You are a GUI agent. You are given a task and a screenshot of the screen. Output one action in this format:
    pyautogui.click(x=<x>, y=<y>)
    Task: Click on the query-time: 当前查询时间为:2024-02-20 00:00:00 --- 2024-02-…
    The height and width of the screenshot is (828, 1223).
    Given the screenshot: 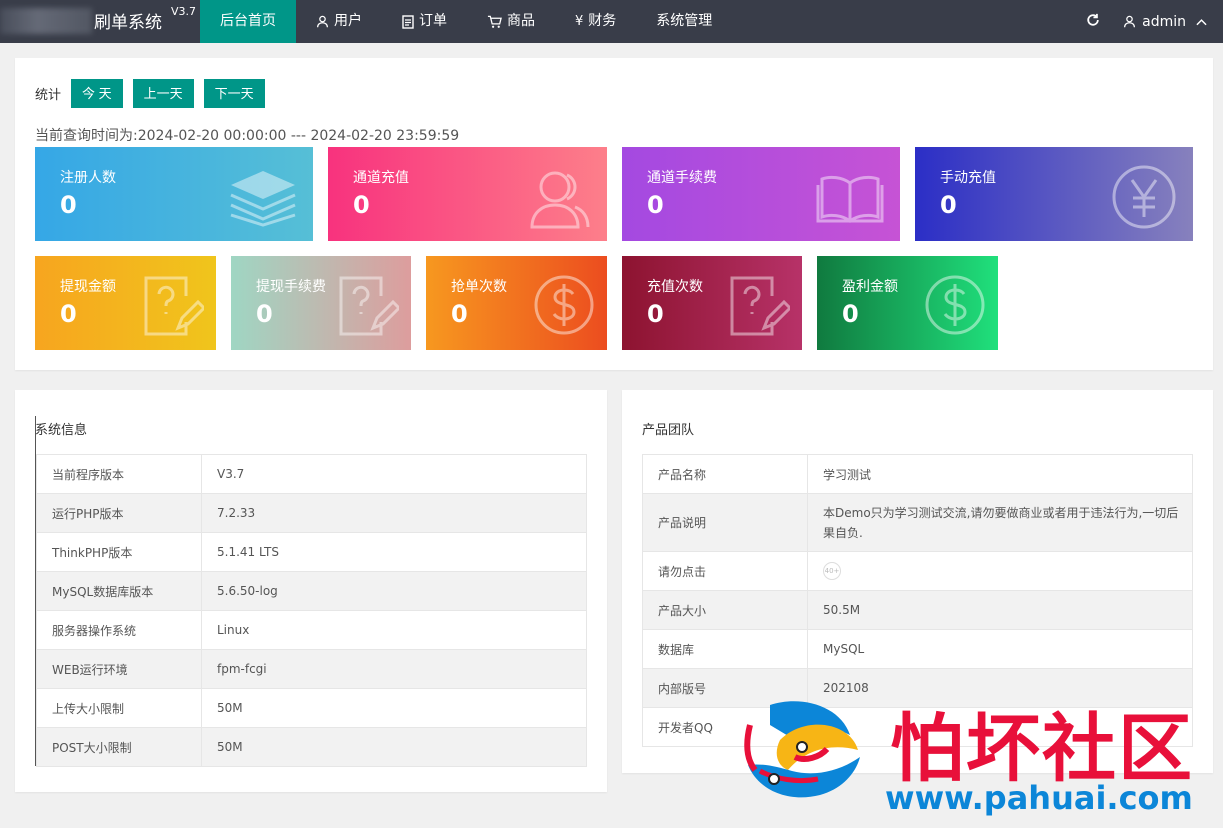 What is the action you would take?
    pyautogui.click(x=247, y=136)
    